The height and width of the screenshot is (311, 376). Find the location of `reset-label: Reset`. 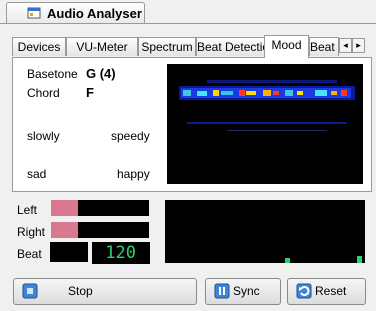

reset-label: Reset is located at coordinates (331, 291).